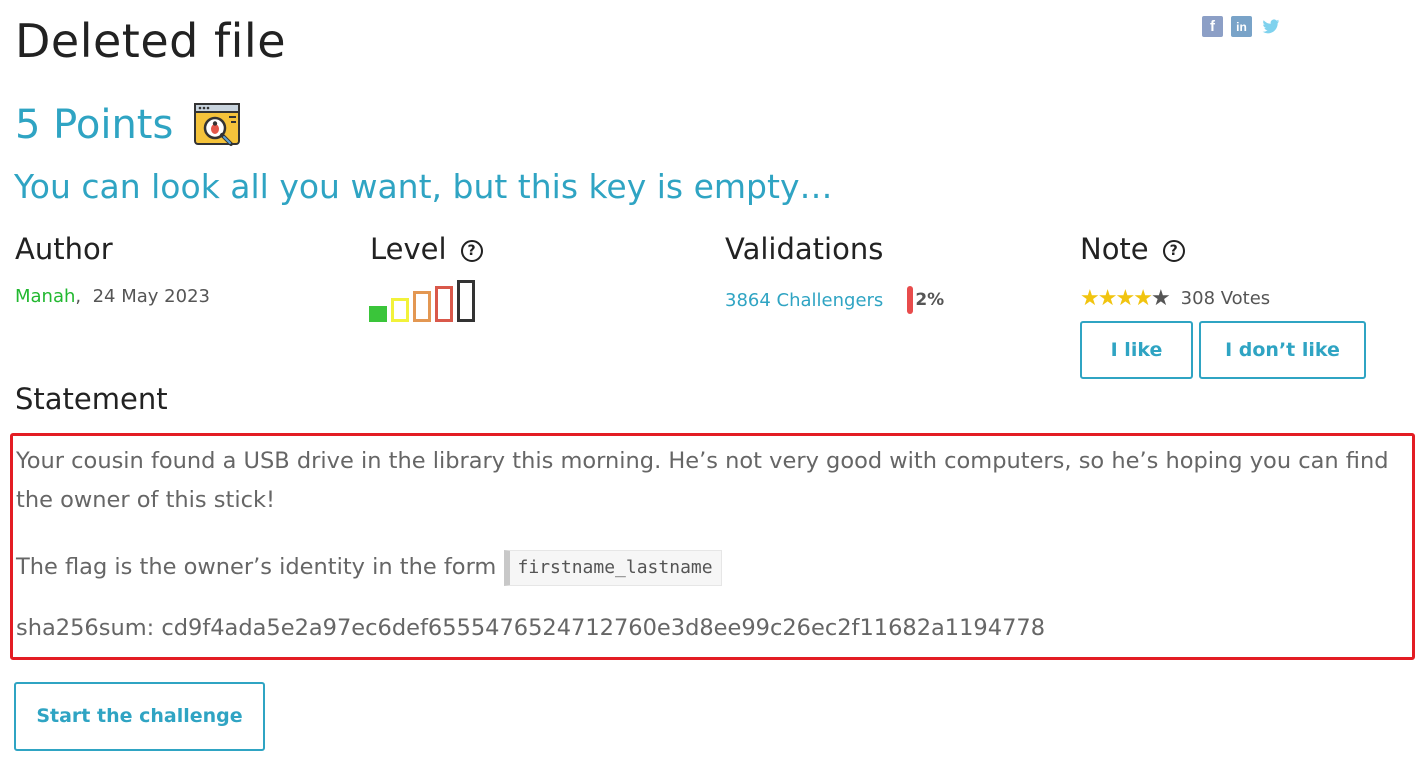  Describe the element at coordinates (1212, 26) in the screenshot. I see `facebook-icon: f` at that location.